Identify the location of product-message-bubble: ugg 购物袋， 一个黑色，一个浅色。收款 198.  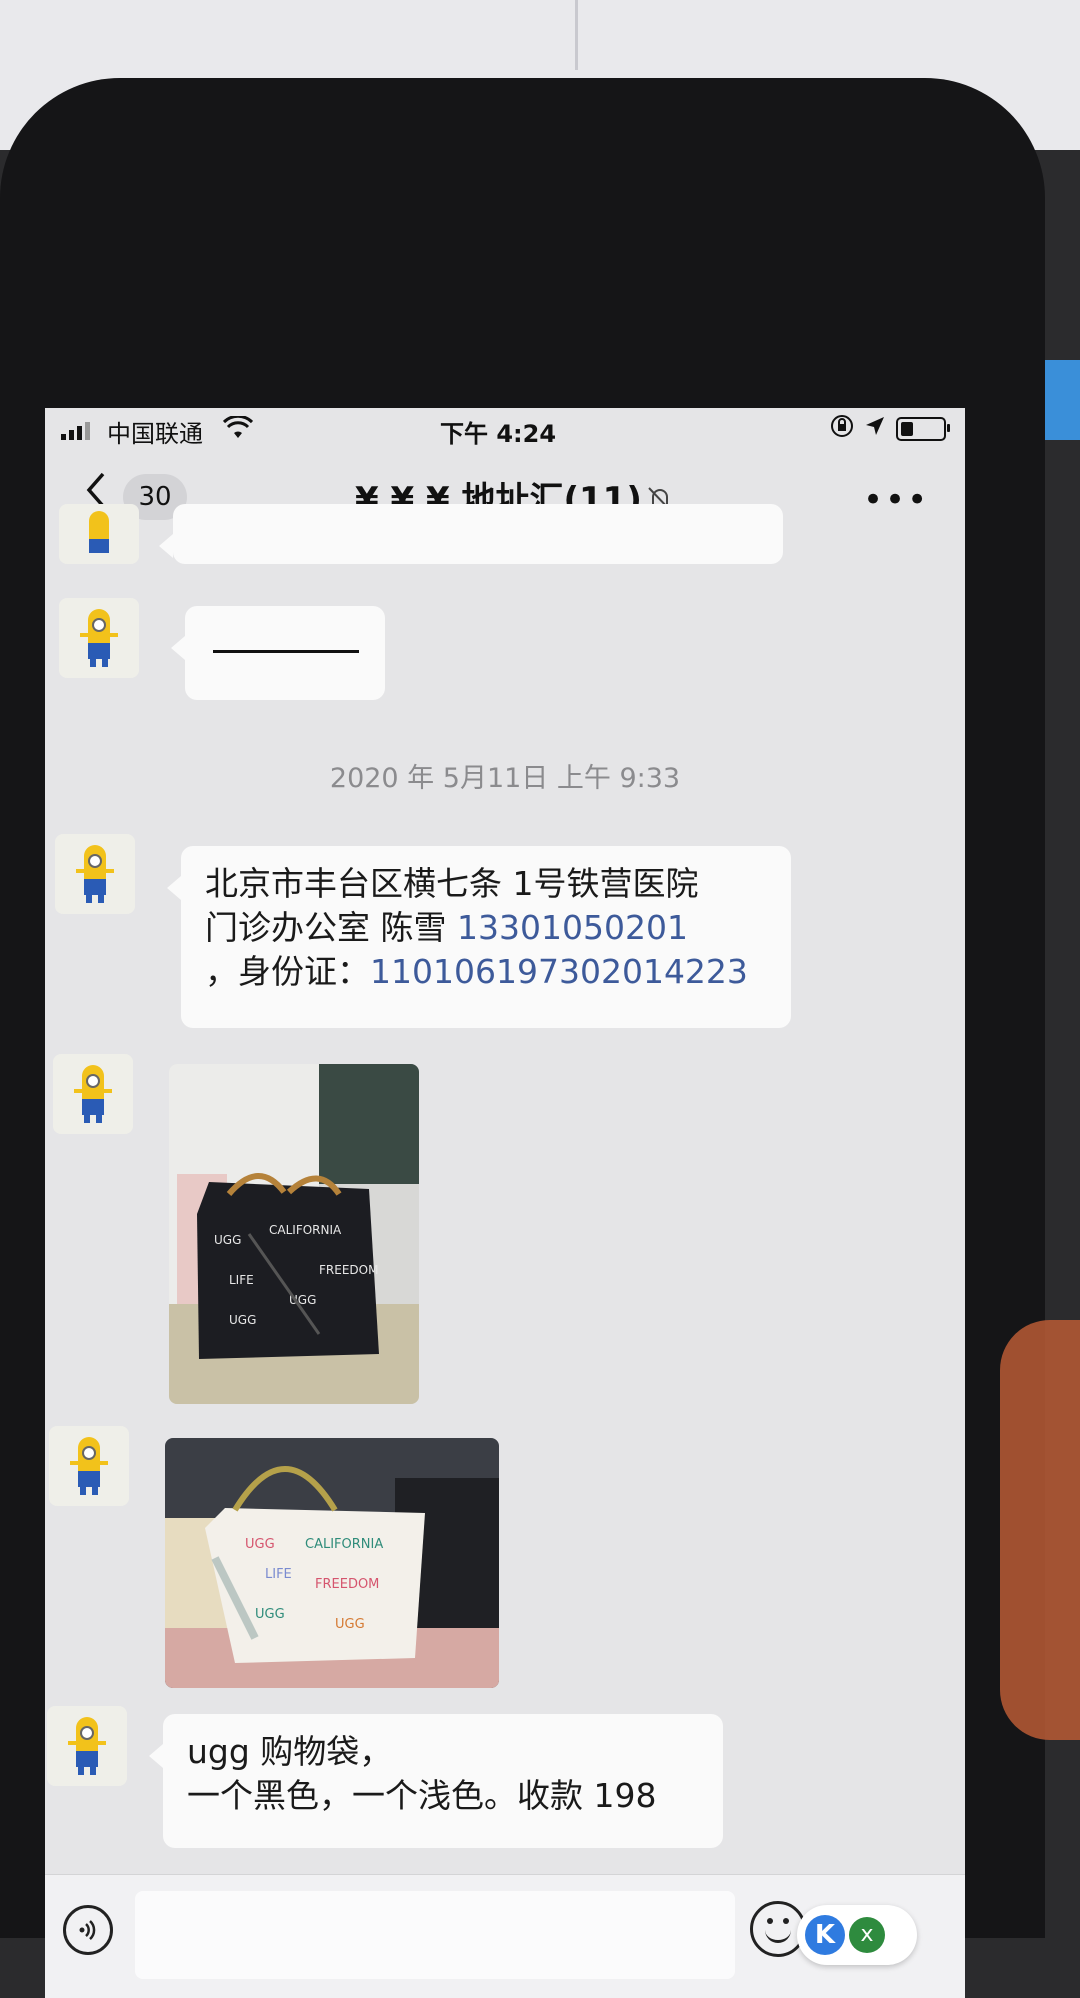
(436, 1781).